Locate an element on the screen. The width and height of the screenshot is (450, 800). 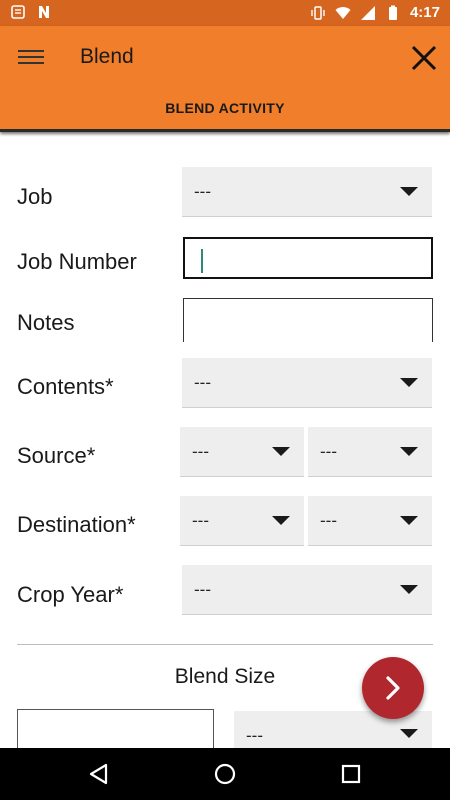
section-divider is located at coordinates (225, 644).